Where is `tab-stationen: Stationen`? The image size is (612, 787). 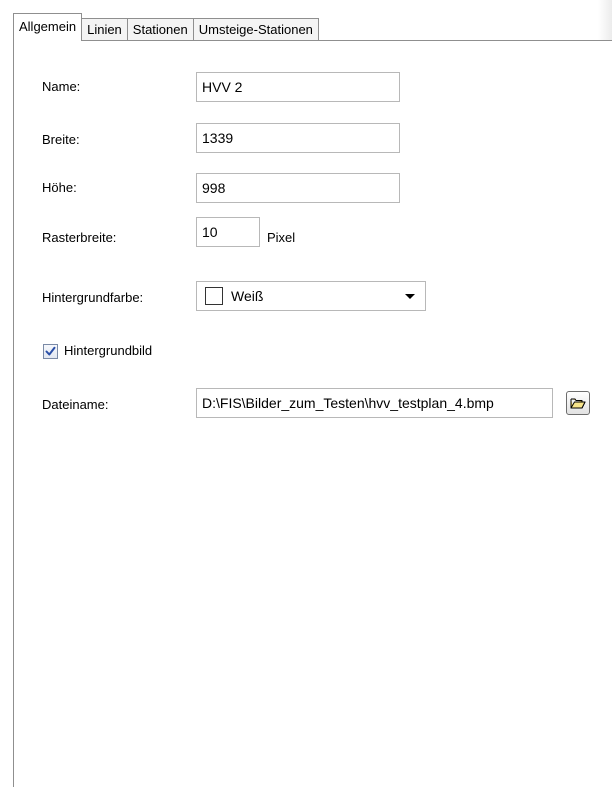 tab-stationen: Stationen is located at coordinates (160, 29).